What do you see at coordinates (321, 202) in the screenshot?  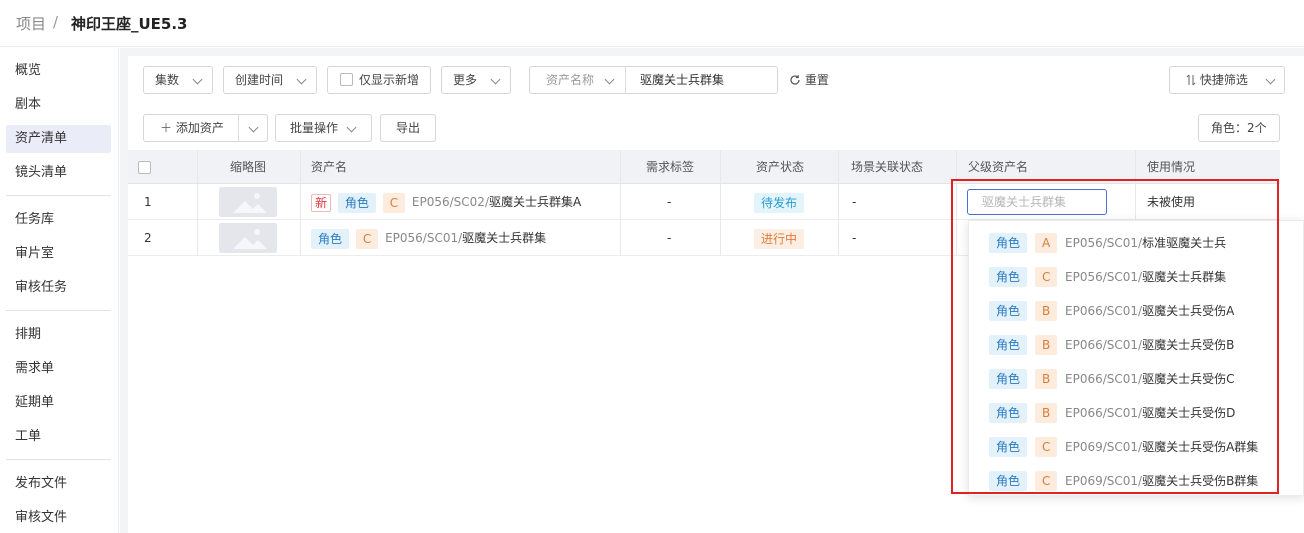 I see `new-badge: 新` at bounding box center [321, 202].